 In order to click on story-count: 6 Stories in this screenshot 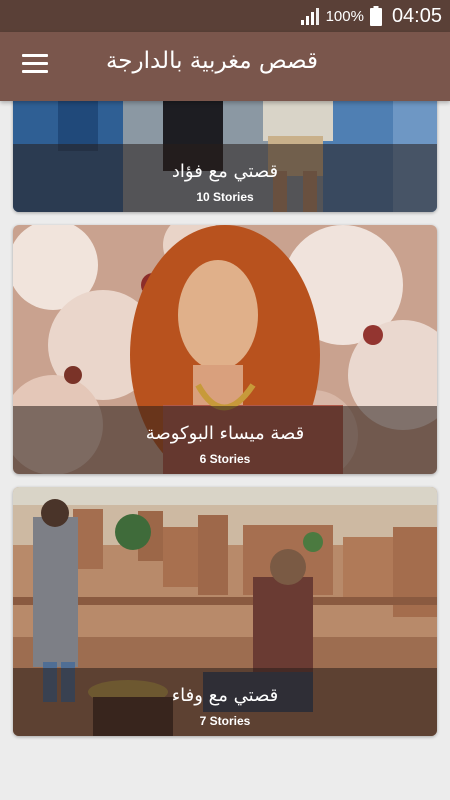, I will do `click(225, 459)`.